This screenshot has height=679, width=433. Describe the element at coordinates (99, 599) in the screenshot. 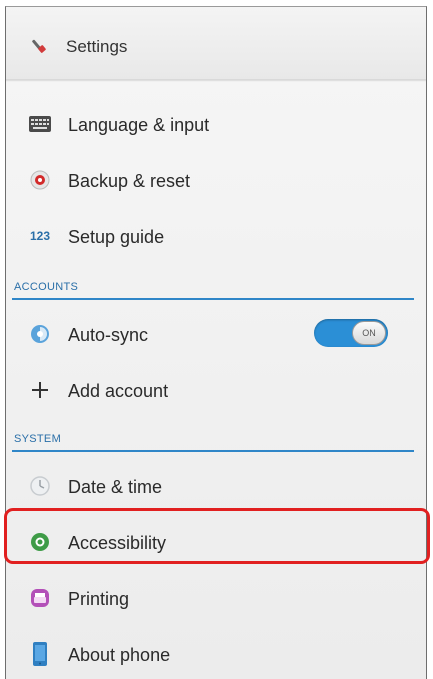

I see `settings-item-label: Printing` at that location.